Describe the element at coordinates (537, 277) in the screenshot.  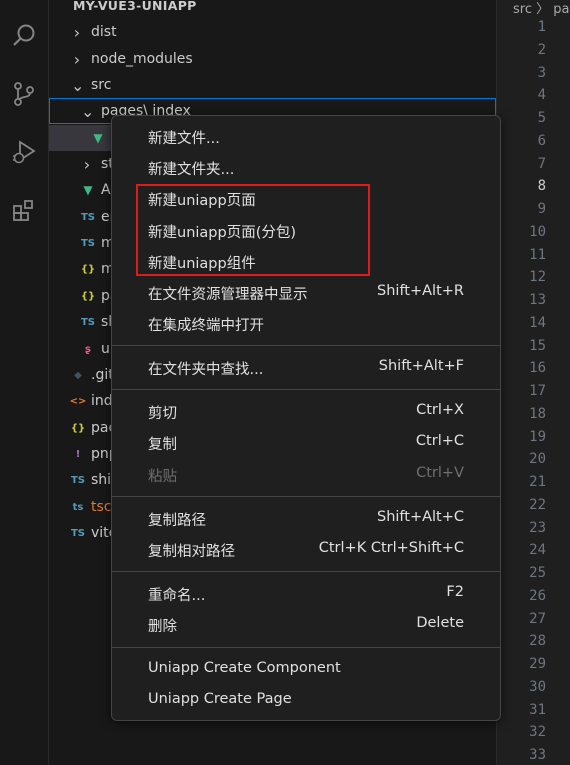
I see `line-number: 12` at that location.